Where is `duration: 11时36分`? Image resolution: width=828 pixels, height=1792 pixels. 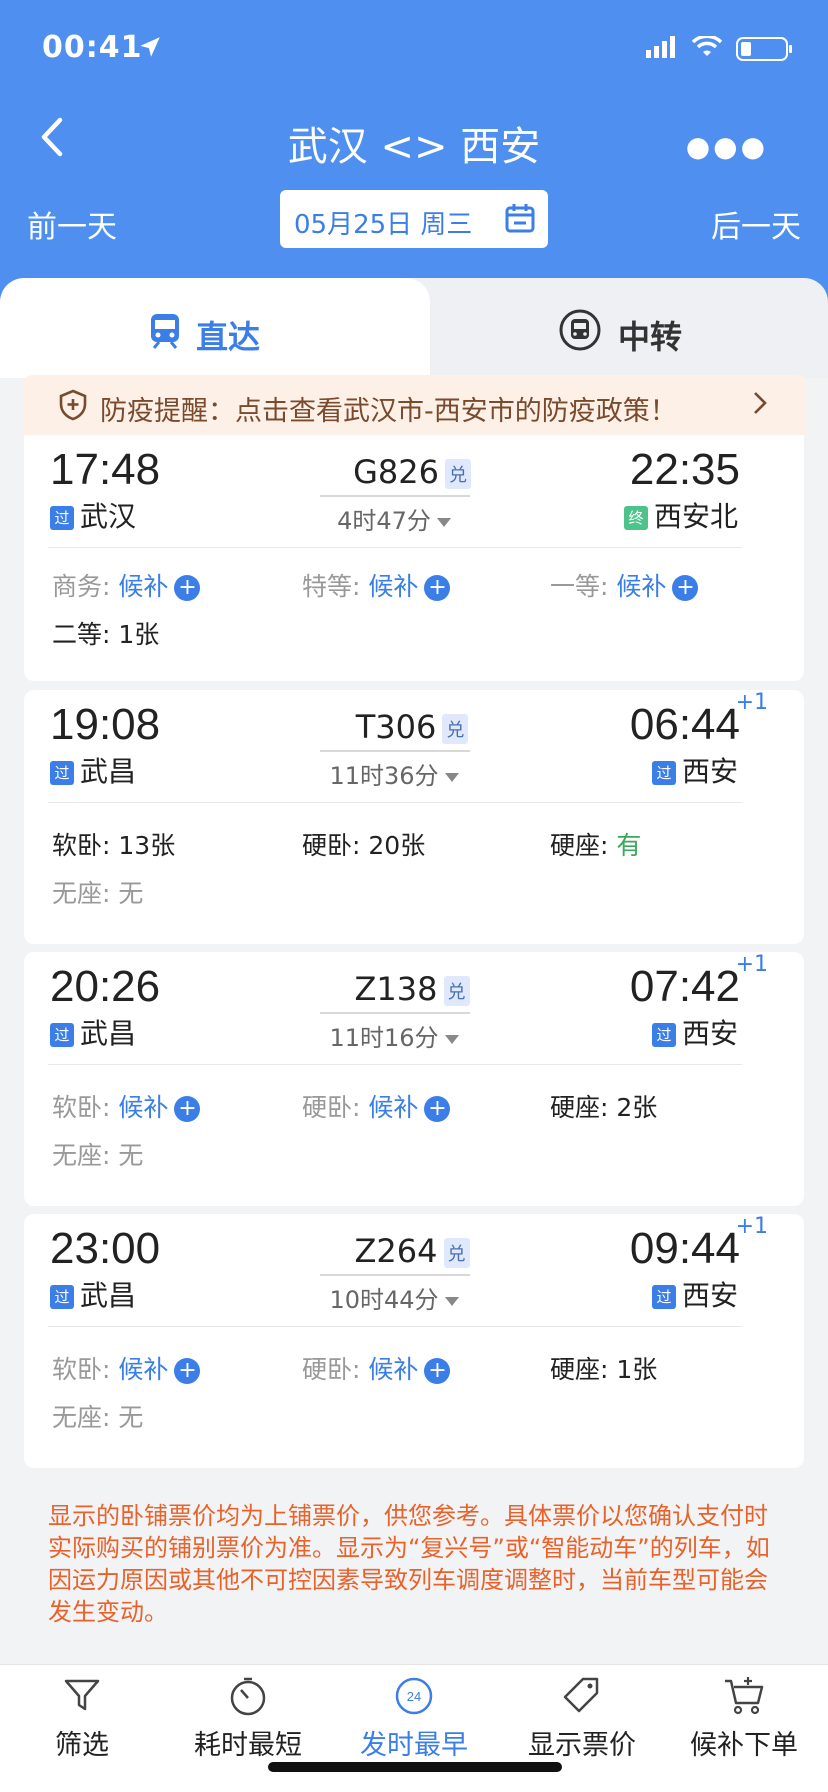 duration: 11时36分 is located at coordinates (394, 773).